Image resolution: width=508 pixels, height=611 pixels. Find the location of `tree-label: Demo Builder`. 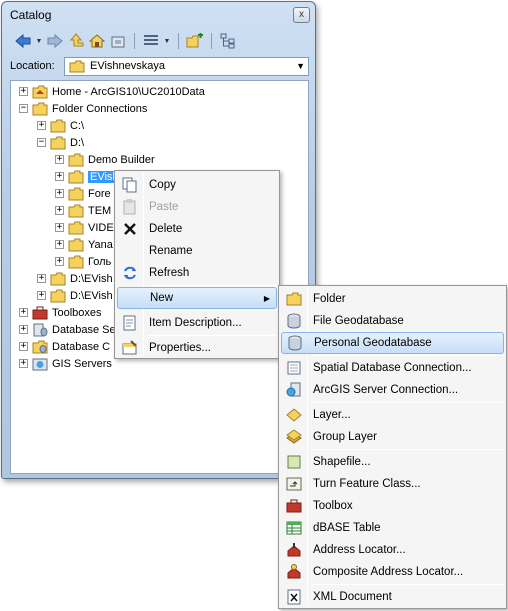

tree-label: Demo Builder is located at coordinates (121, 159).